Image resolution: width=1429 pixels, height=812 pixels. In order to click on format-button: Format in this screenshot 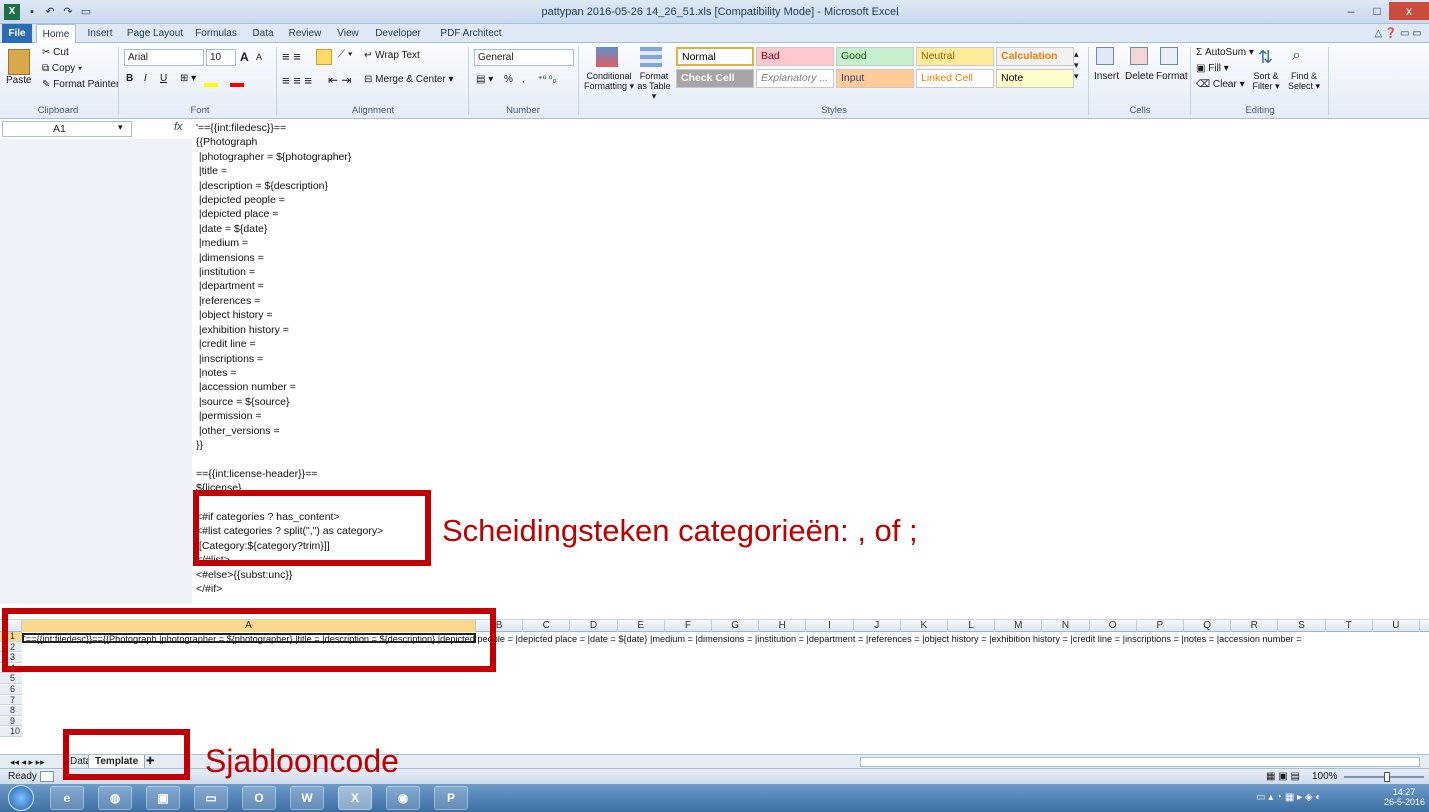, I will do `click(1172, 76)`.